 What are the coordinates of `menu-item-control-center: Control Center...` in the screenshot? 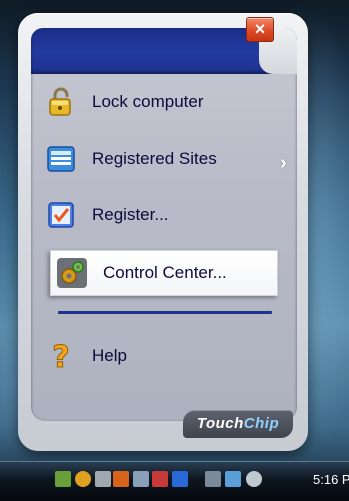 It's located at (164, 273).